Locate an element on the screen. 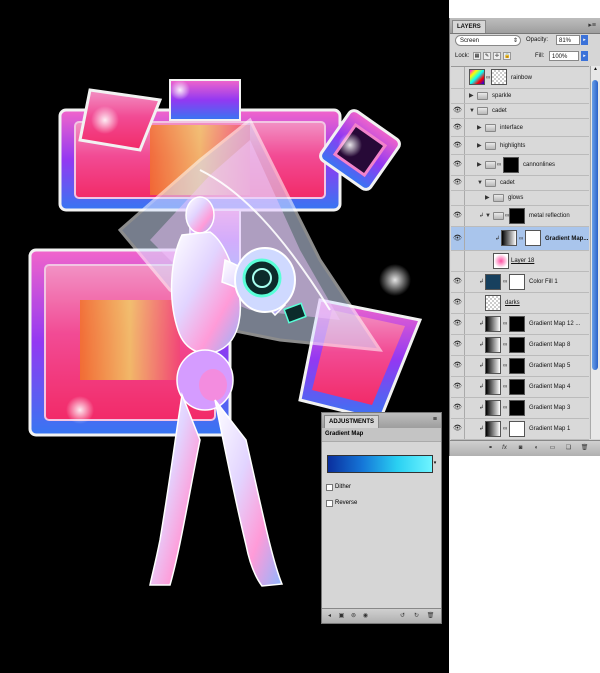 This screenshot has height=673, width=600. adjustments-panel-titlebar: ADJUSTMENTS ≡ is located at coordinates (381, 421).